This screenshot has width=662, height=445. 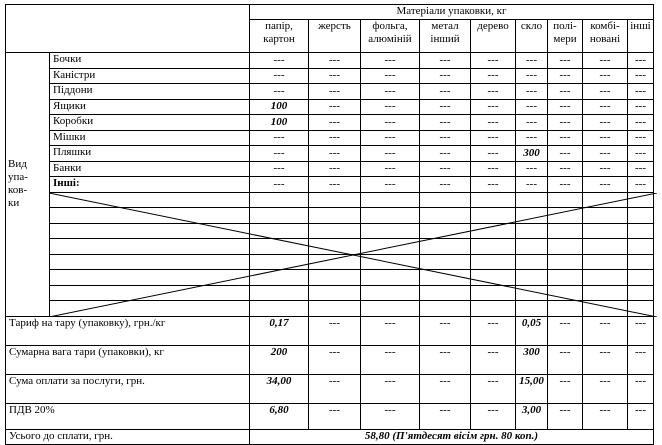 I want to click on column-header-line: новані, so click(x=605, y=39).